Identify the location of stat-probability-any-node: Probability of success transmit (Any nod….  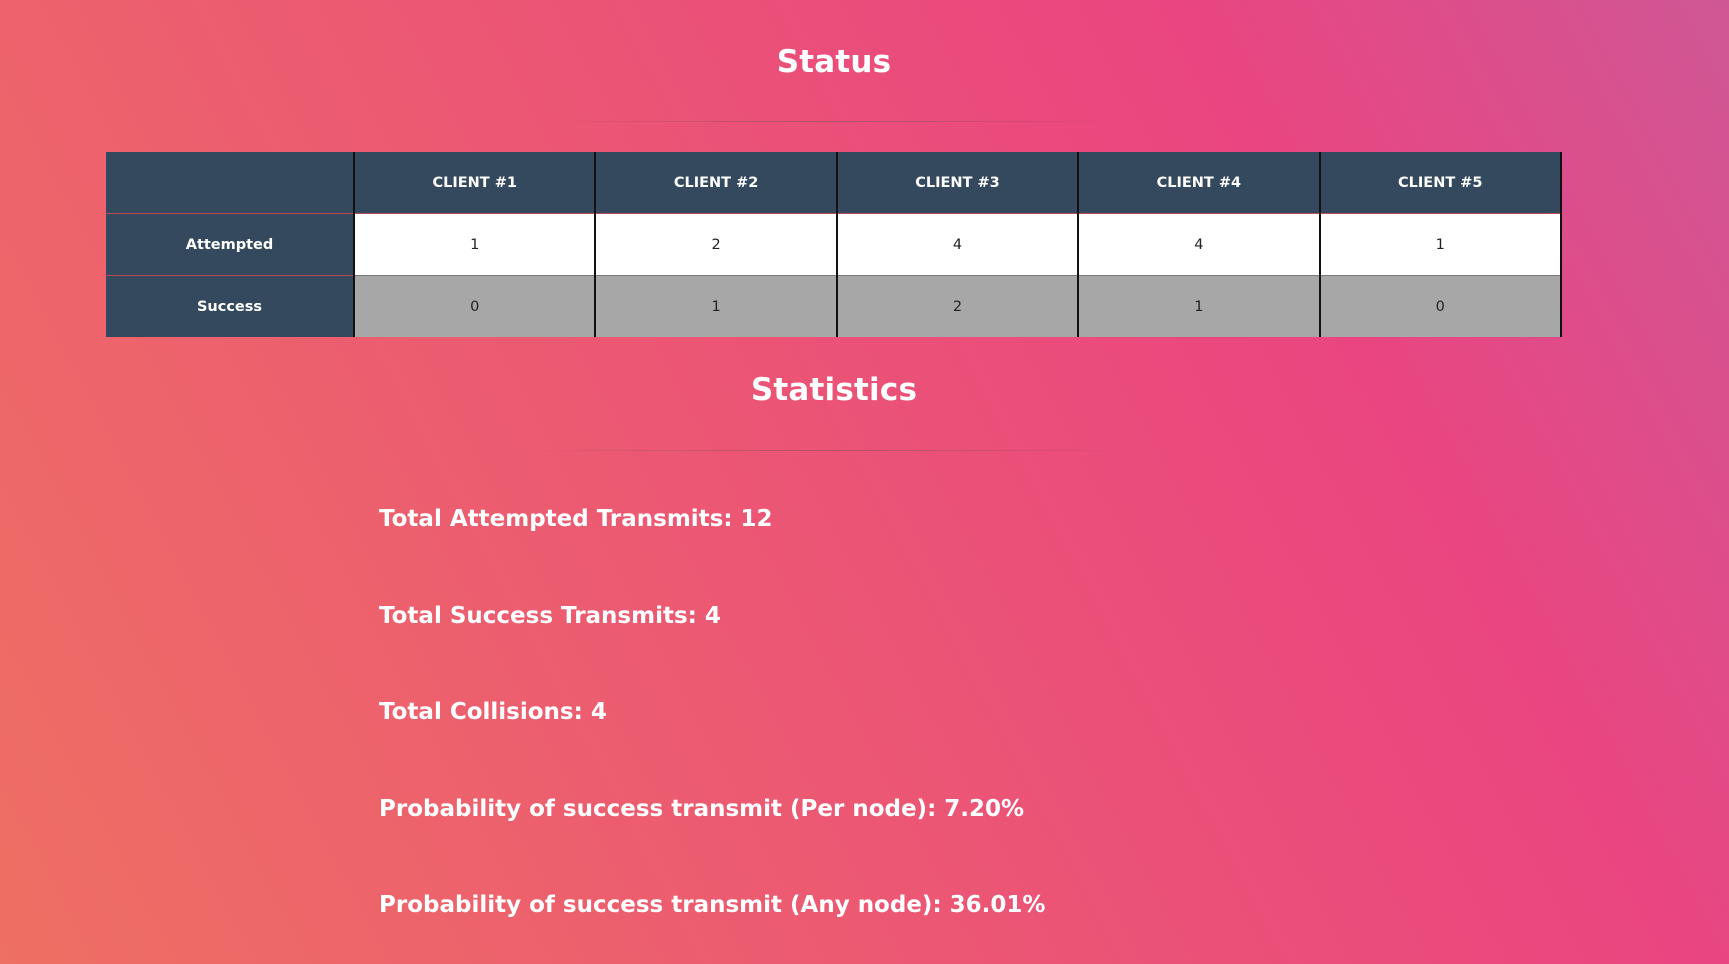
(712, 905).